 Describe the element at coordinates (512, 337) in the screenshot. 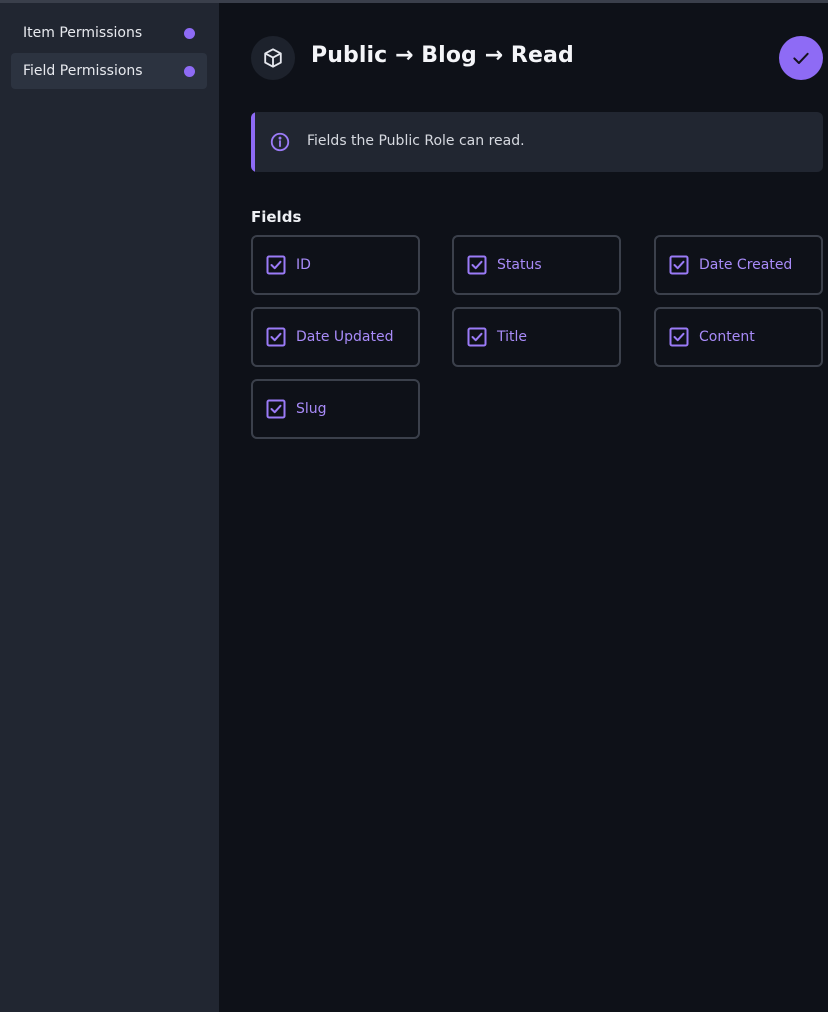

I see `field-label: Title` at that location.